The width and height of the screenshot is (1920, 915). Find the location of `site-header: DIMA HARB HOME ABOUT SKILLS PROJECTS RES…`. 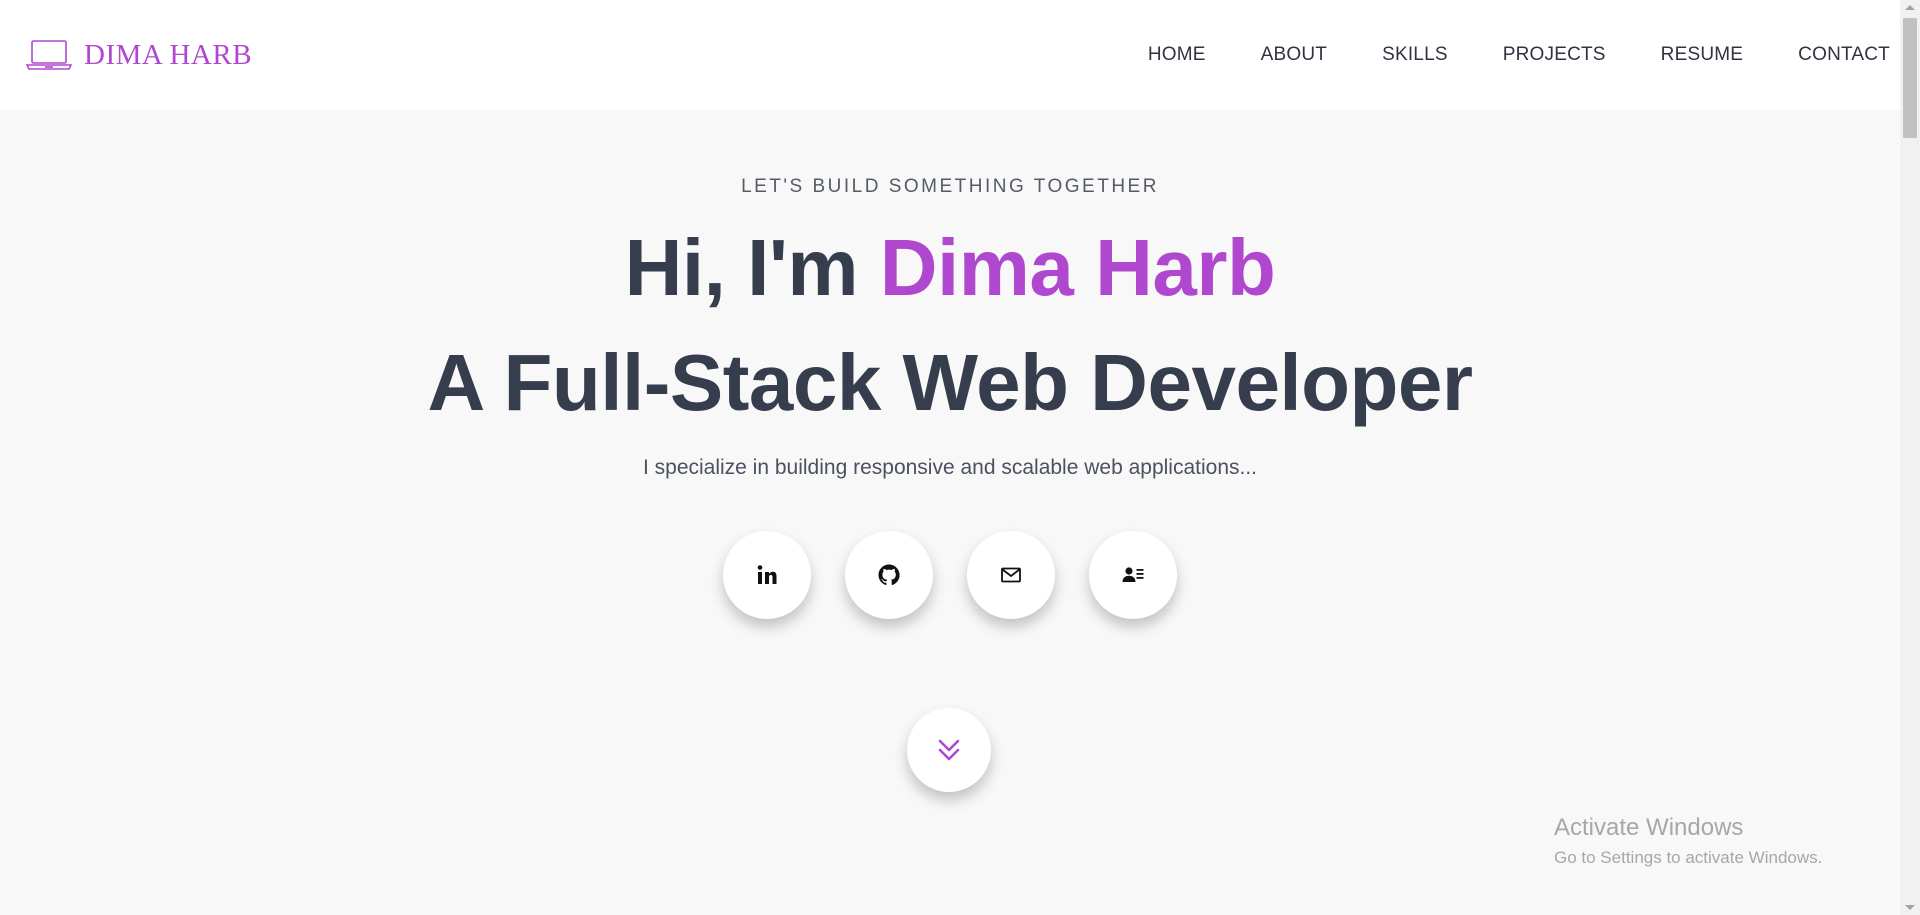

site-header: DIMA HARB HOME ABOUT SKILLS PROJECTS RES… is located at coordinates (950, 55).